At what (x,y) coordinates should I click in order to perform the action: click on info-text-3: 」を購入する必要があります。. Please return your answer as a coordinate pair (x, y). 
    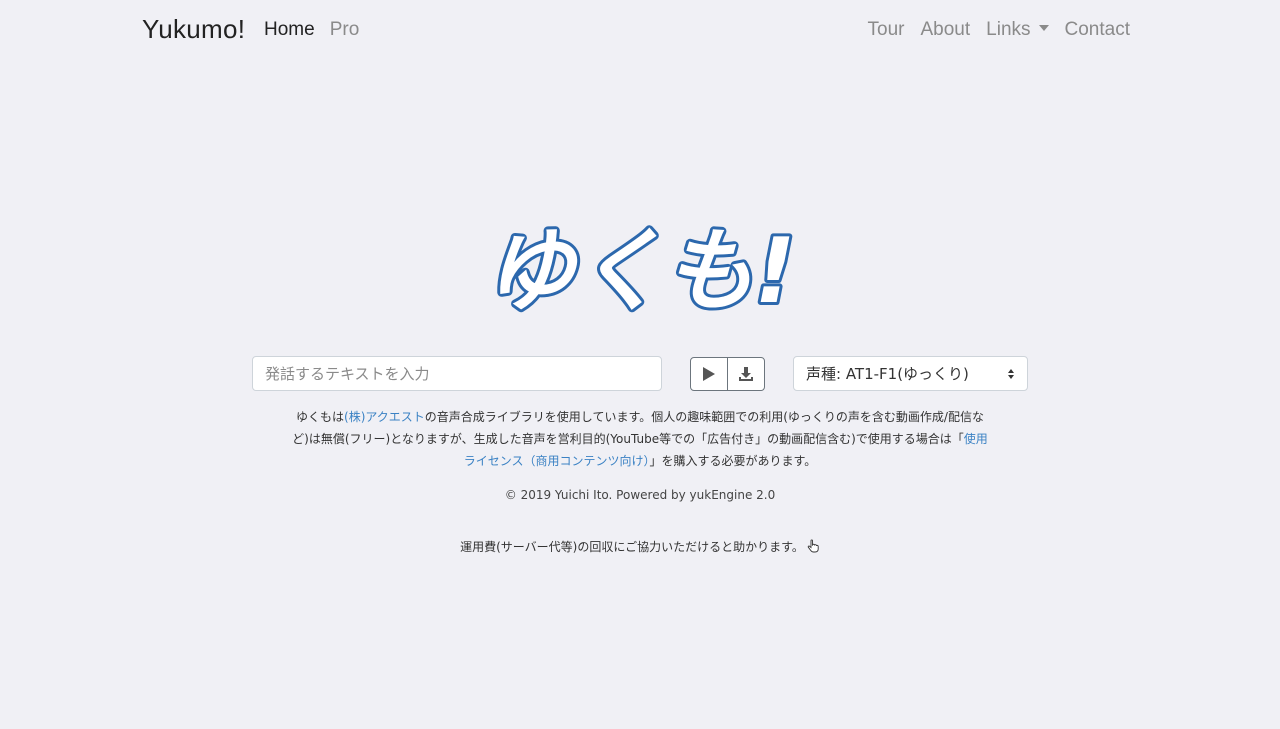
    Looking at the image, I should click on (733, 461).